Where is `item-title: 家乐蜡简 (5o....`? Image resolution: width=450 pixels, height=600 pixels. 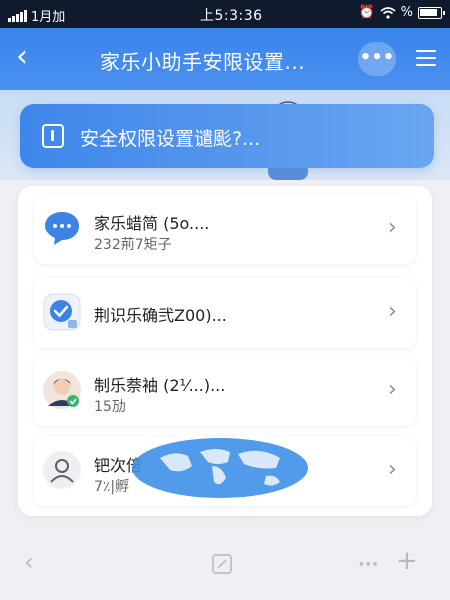
item-title: 家乐蜡简 (5o.... is located at coordinates (152, 223).